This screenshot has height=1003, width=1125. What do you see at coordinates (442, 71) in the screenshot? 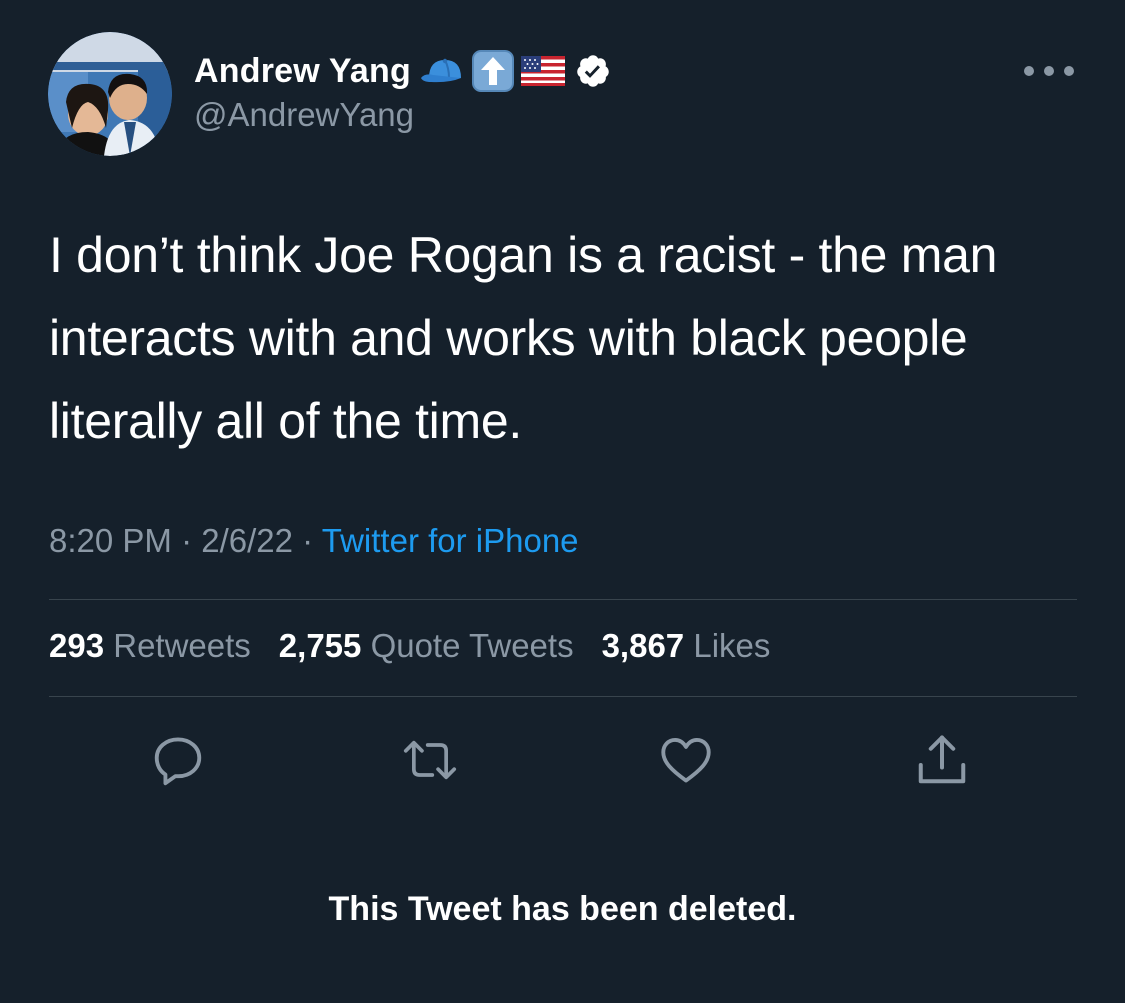
I see `blue-cap-emoji` at bounding box center [442, 71].